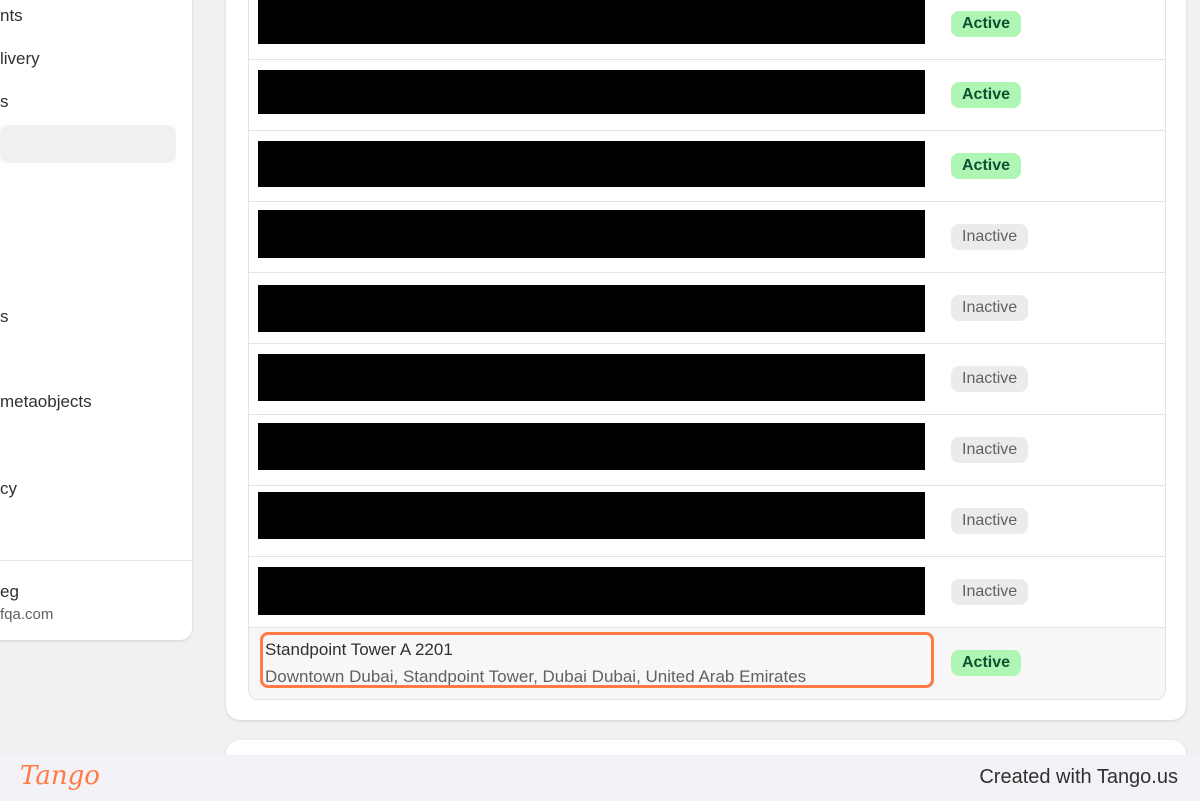  I want to click on tango-footer: Tango Created with Tango.us, so click(600, 778).